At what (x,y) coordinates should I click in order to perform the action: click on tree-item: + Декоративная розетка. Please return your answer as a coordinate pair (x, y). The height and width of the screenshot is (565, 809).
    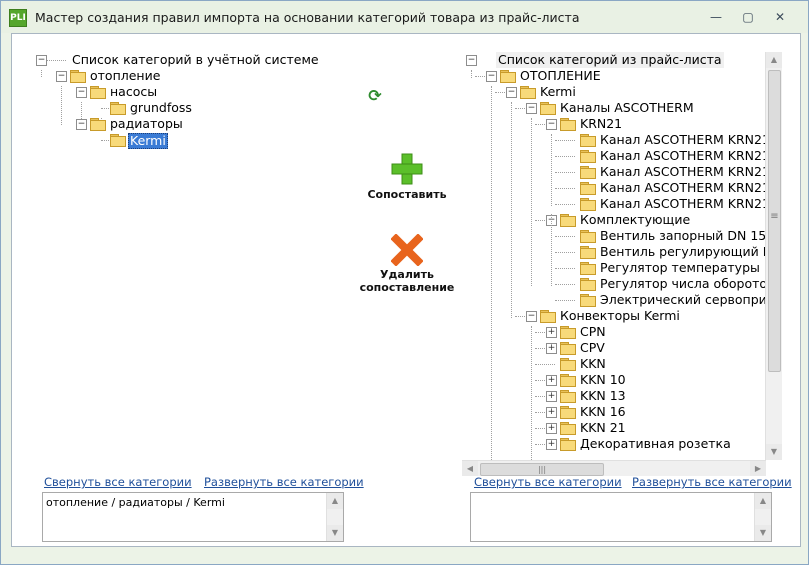
    Looking at the image, I should click on (614, 444).